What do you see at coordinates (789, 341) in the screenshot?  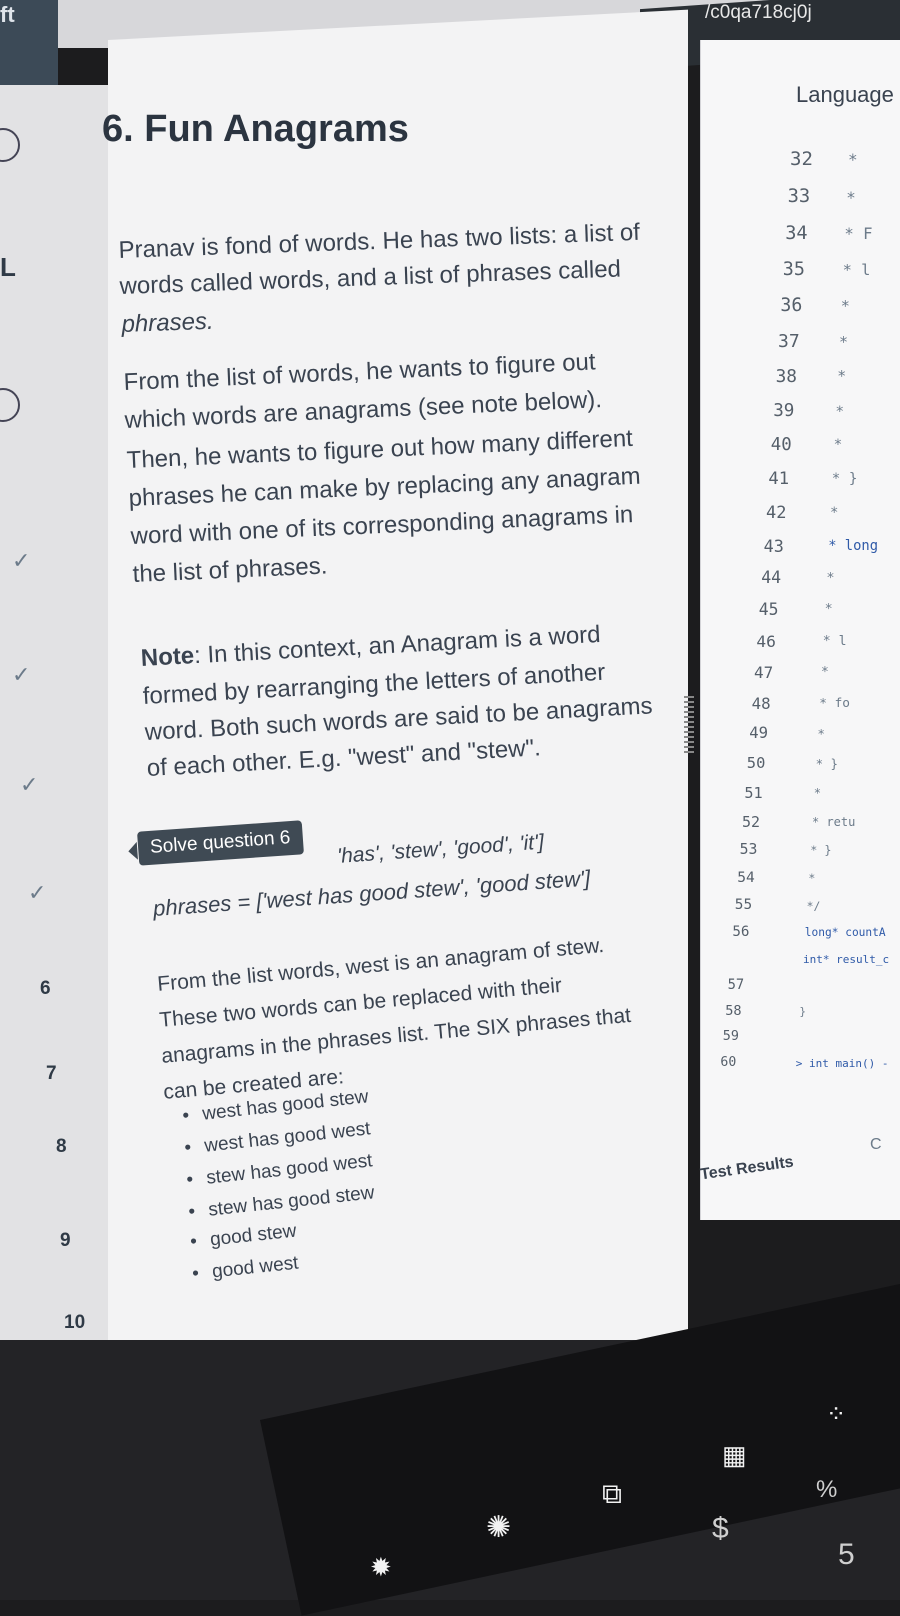 I see `line-number: 37` at bounding box center [789, 341].